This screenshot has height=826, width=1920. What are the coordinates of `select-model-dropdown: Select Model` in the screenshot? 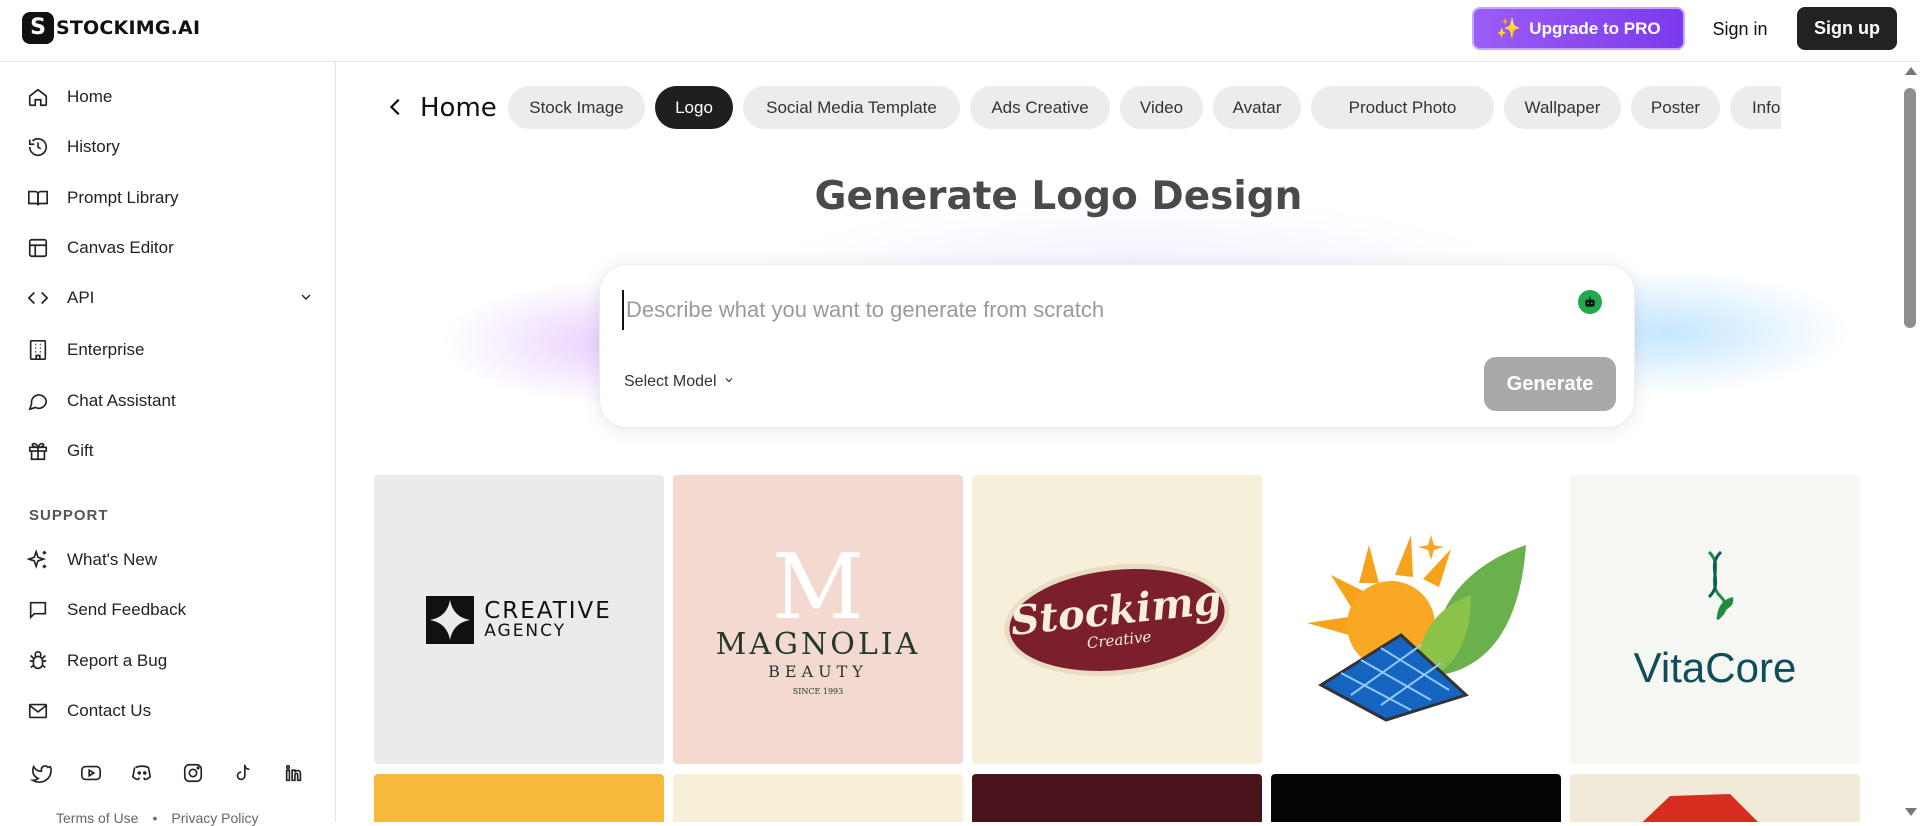 It's located at (679, 382).